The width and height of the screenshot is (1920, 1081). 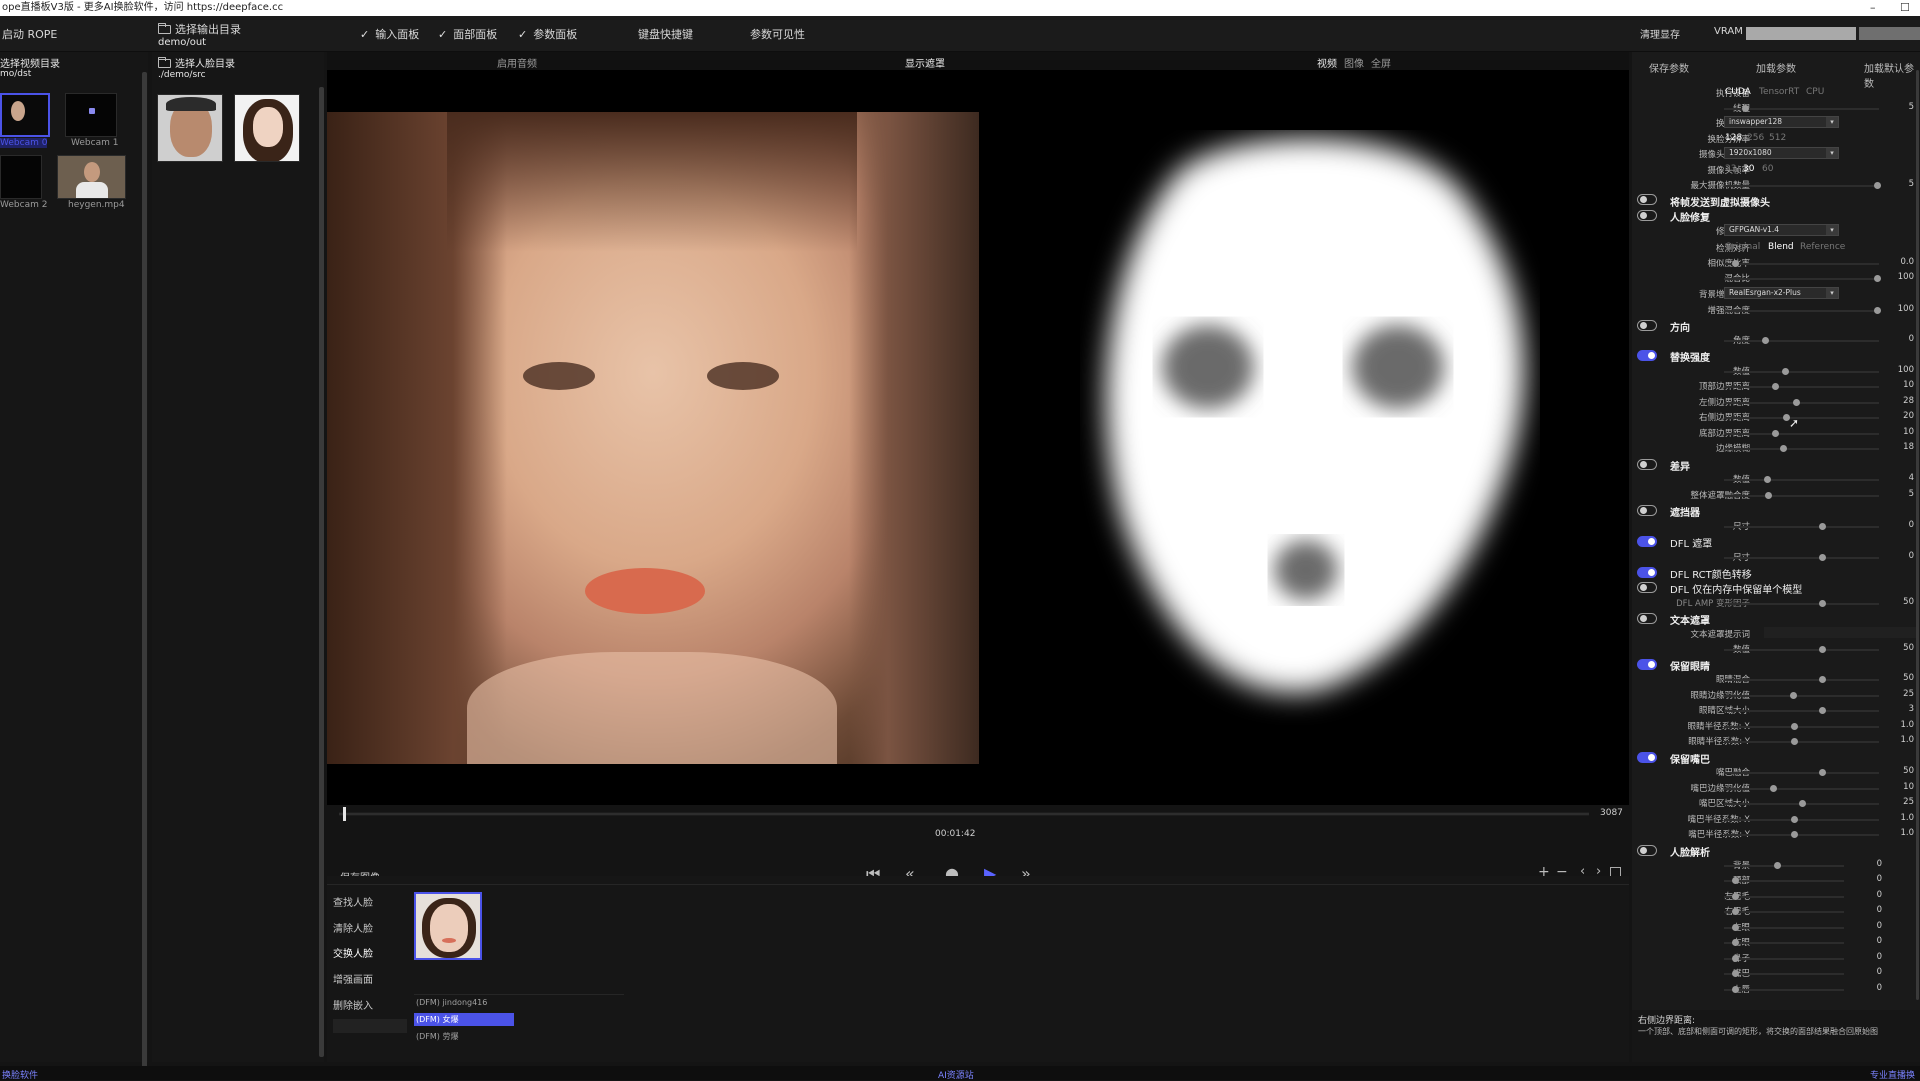 I want to click on hotkeys-button: 键盘快捷键, so click(x=665, y=34).